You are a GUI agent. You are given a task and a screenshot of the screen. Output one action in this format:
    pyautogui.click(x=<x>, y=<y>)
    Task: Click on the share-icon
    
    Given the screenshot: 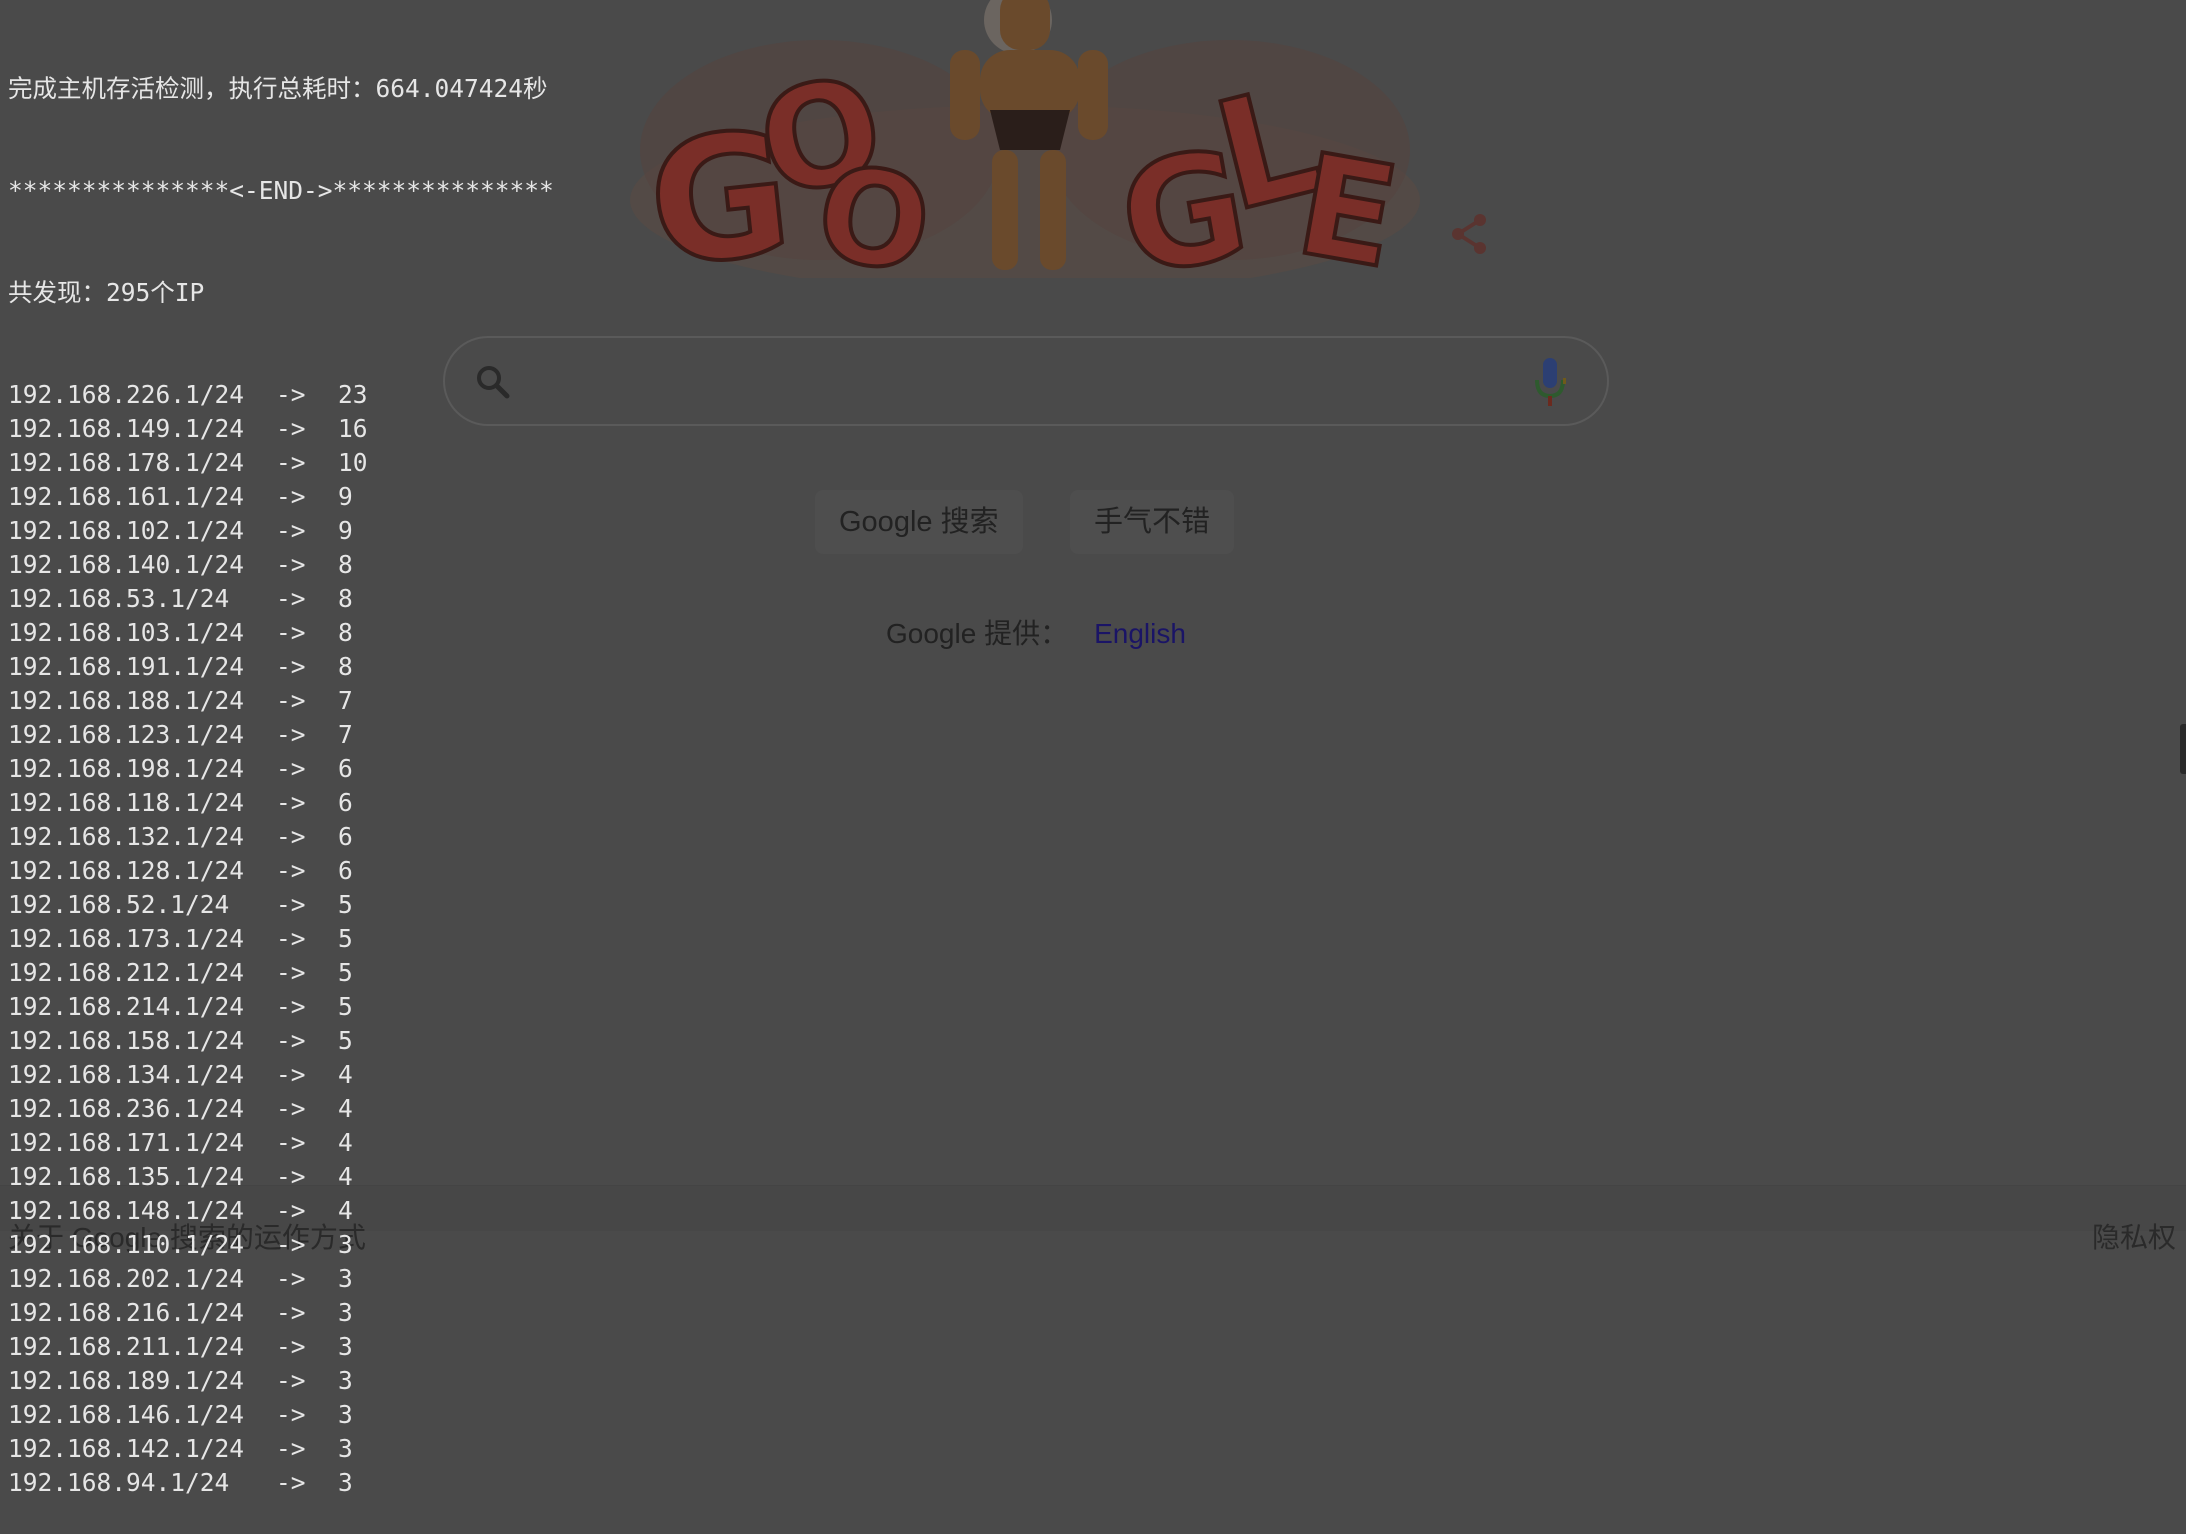 What is the action you would take?
    pyautogui.click(x=1470, y=234)
    